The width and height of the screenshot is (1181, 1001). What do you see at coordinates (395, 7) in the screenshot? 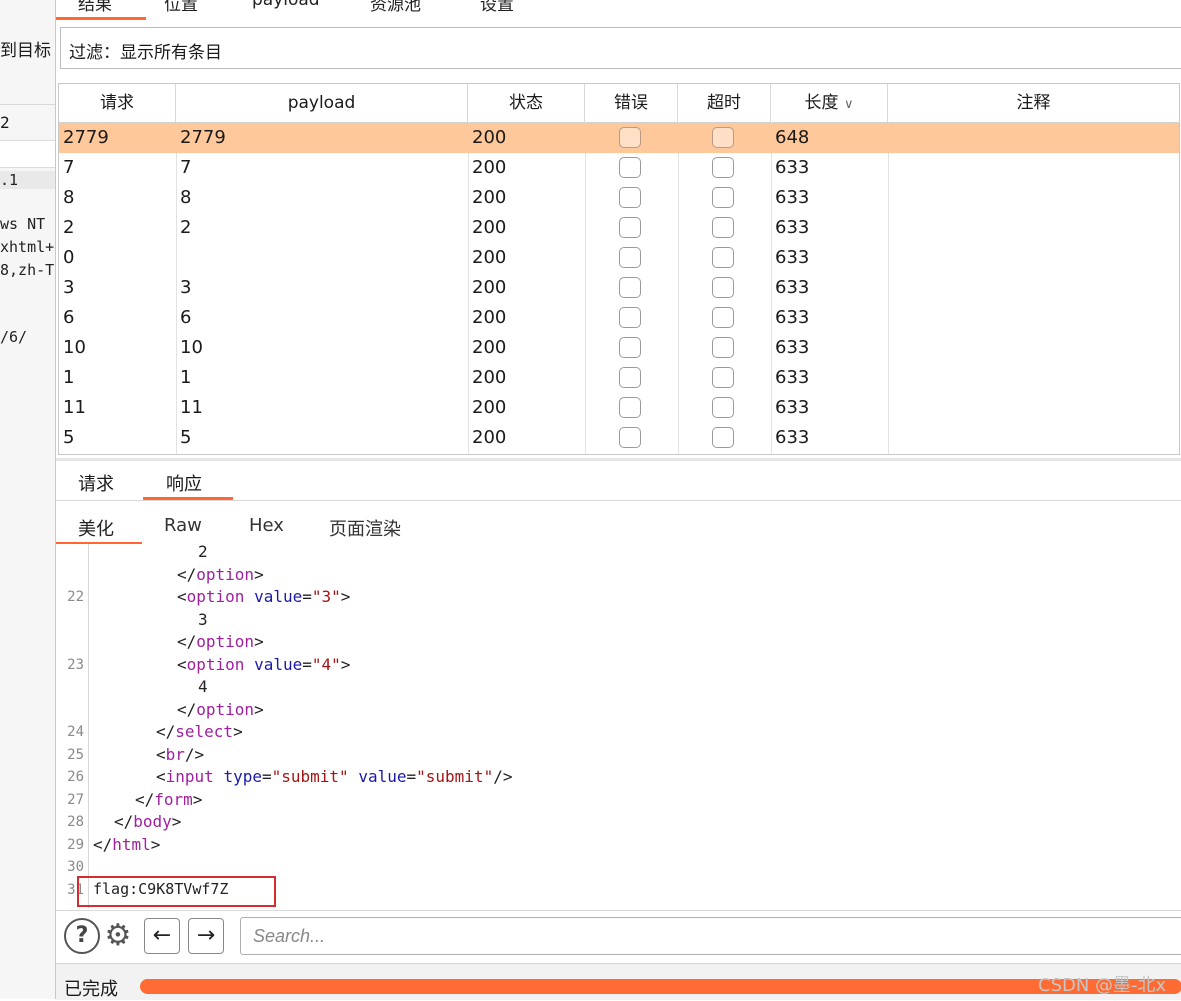
I see `tab-resource-pool: 资源池` at bounding box center [395, 7].